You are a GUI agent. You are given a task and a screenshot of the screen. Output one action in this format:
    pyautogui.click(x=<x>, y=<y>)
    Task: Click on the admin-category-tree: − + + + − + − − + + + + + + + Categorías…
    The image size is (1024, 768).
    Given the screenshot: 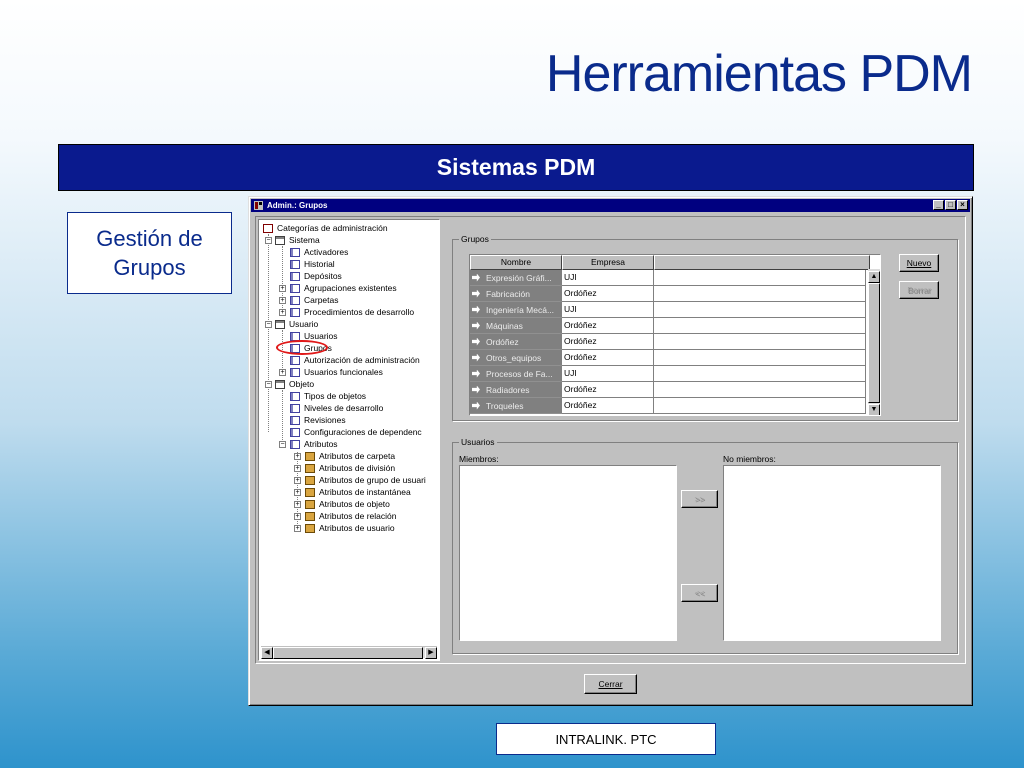 What is the action you would take?
    pyautogui.click(x=349, y=440)
    